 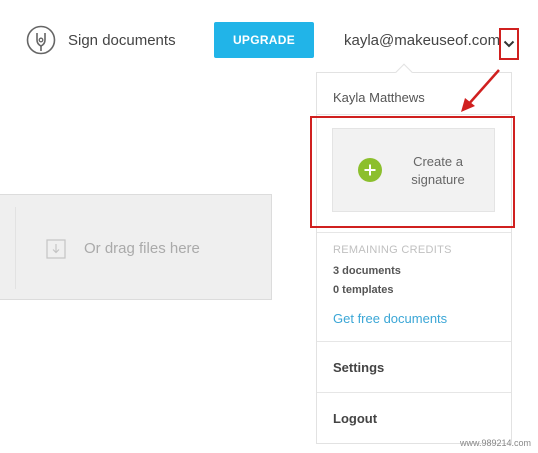 What do you see at coordinates (56, 249) in the screenshot?
I see `download-icon` at bounding box center [56, 249].